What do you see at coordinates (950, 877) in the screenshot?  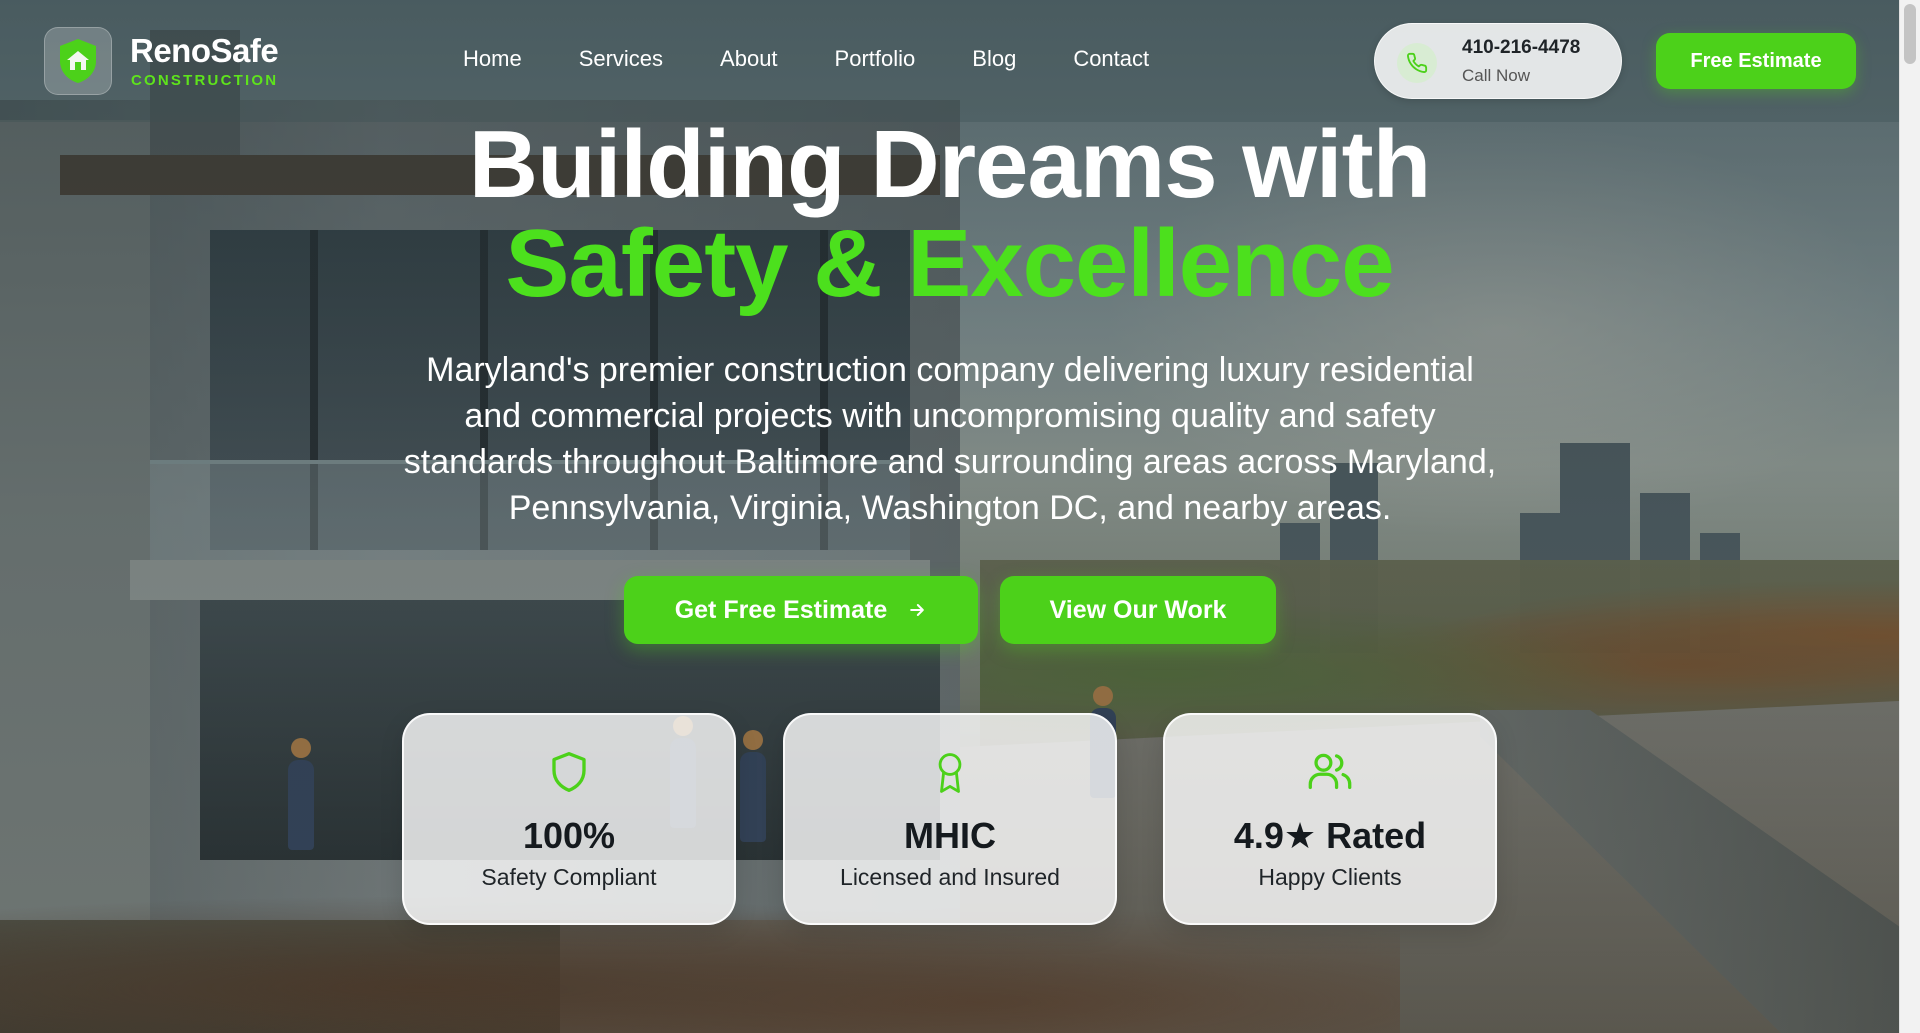 I see `stat-label: Licensed and Insured` at bounding box center [950, 877].